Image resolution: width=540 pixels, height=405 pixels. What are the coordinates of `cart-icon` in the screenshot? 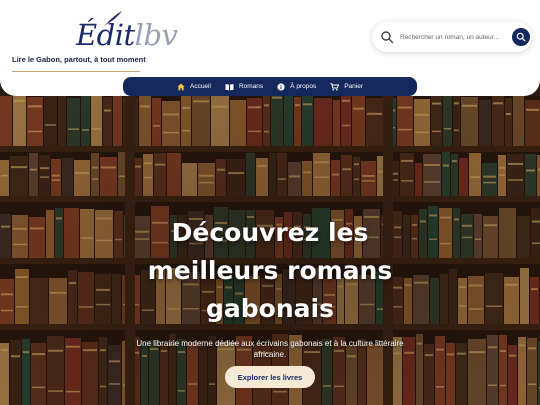 It's located at (335, 86).